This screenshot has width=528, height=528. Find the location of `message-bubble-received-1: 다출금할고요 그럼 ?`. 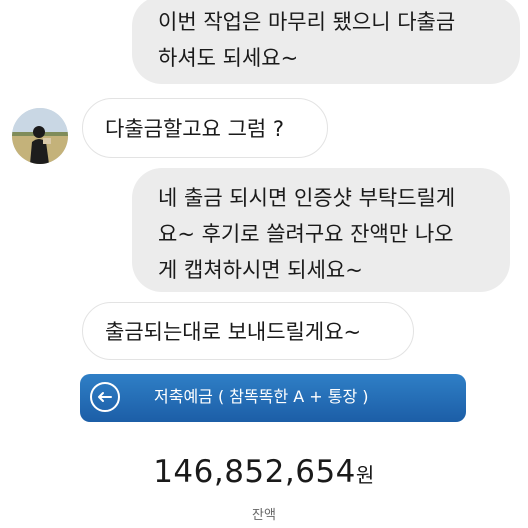

message-bubble-received-1: 다출금할고요 그럼 ? is located at coordinates (205, 128).